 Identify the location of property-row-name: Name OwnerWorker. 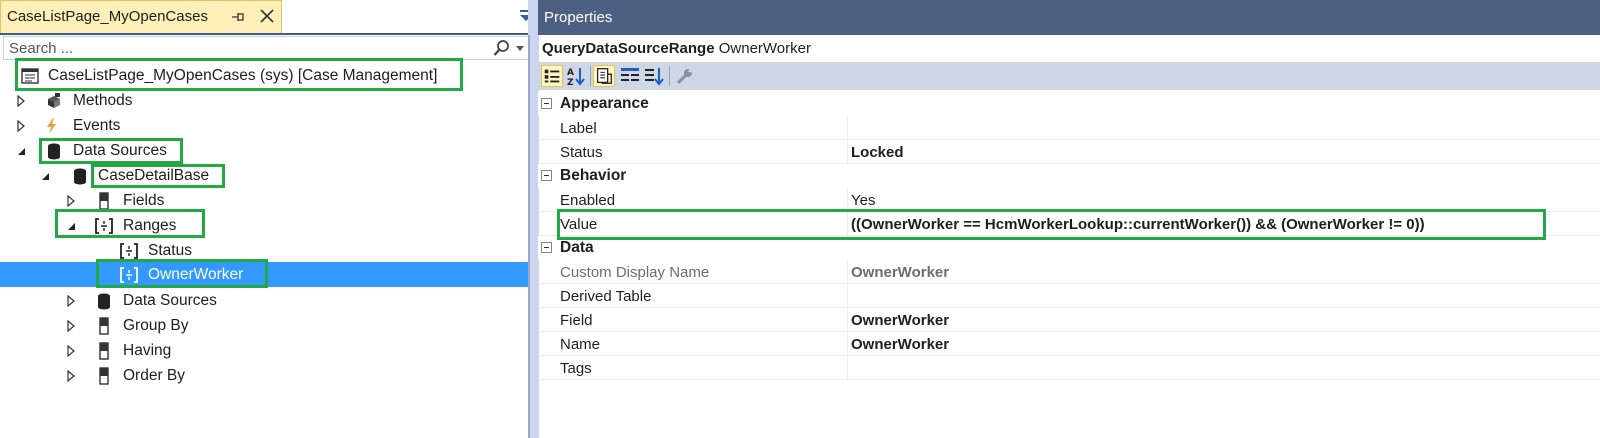
(1069, 344).